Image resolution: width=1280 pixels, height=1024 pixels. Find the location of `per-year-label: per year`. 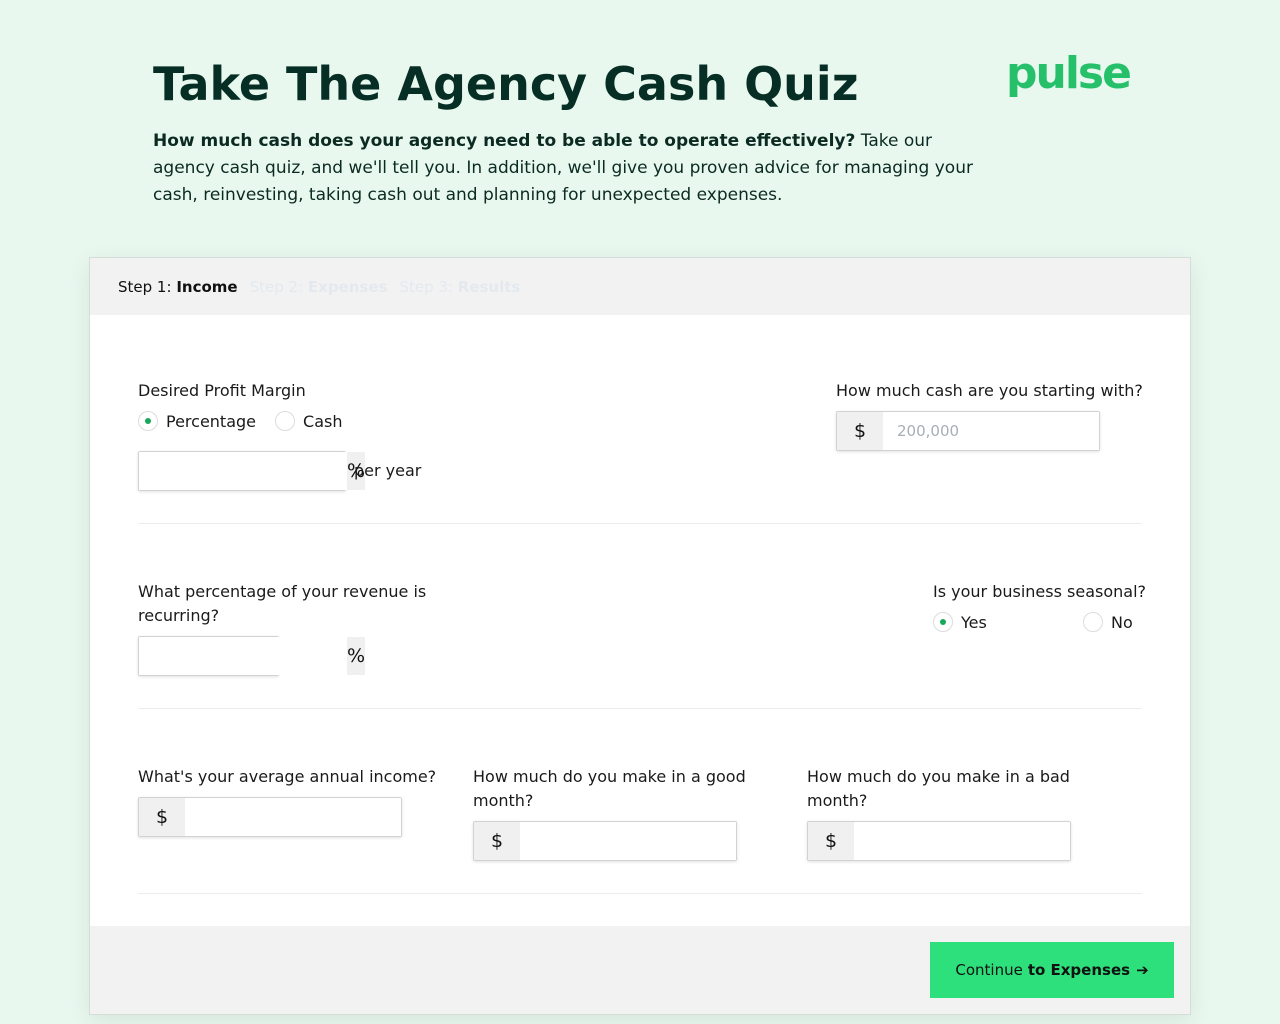

per-year-label: per year is located at coordinates (388, 470).